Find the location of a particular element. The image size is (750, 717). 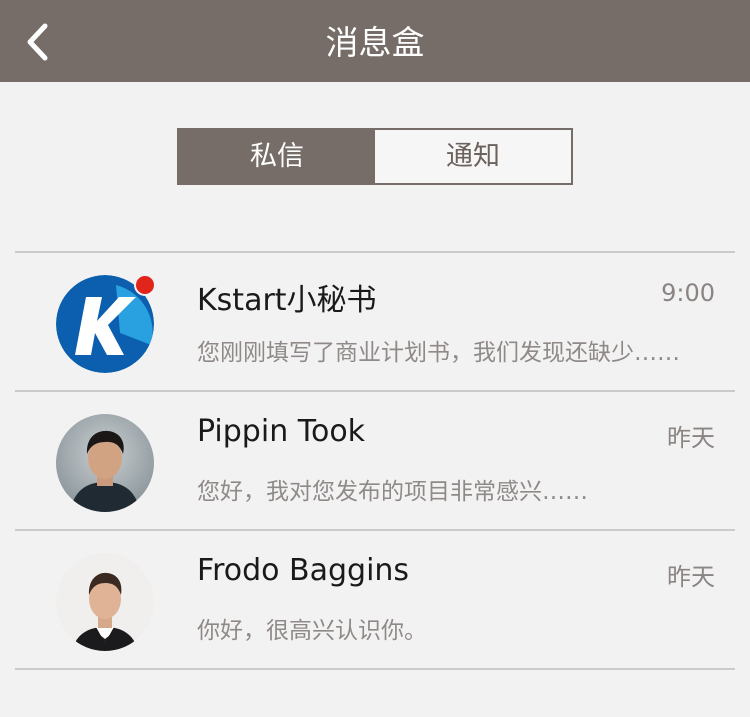

message-type-tabs: 私信 通知 is located at coordinates (375, 156).